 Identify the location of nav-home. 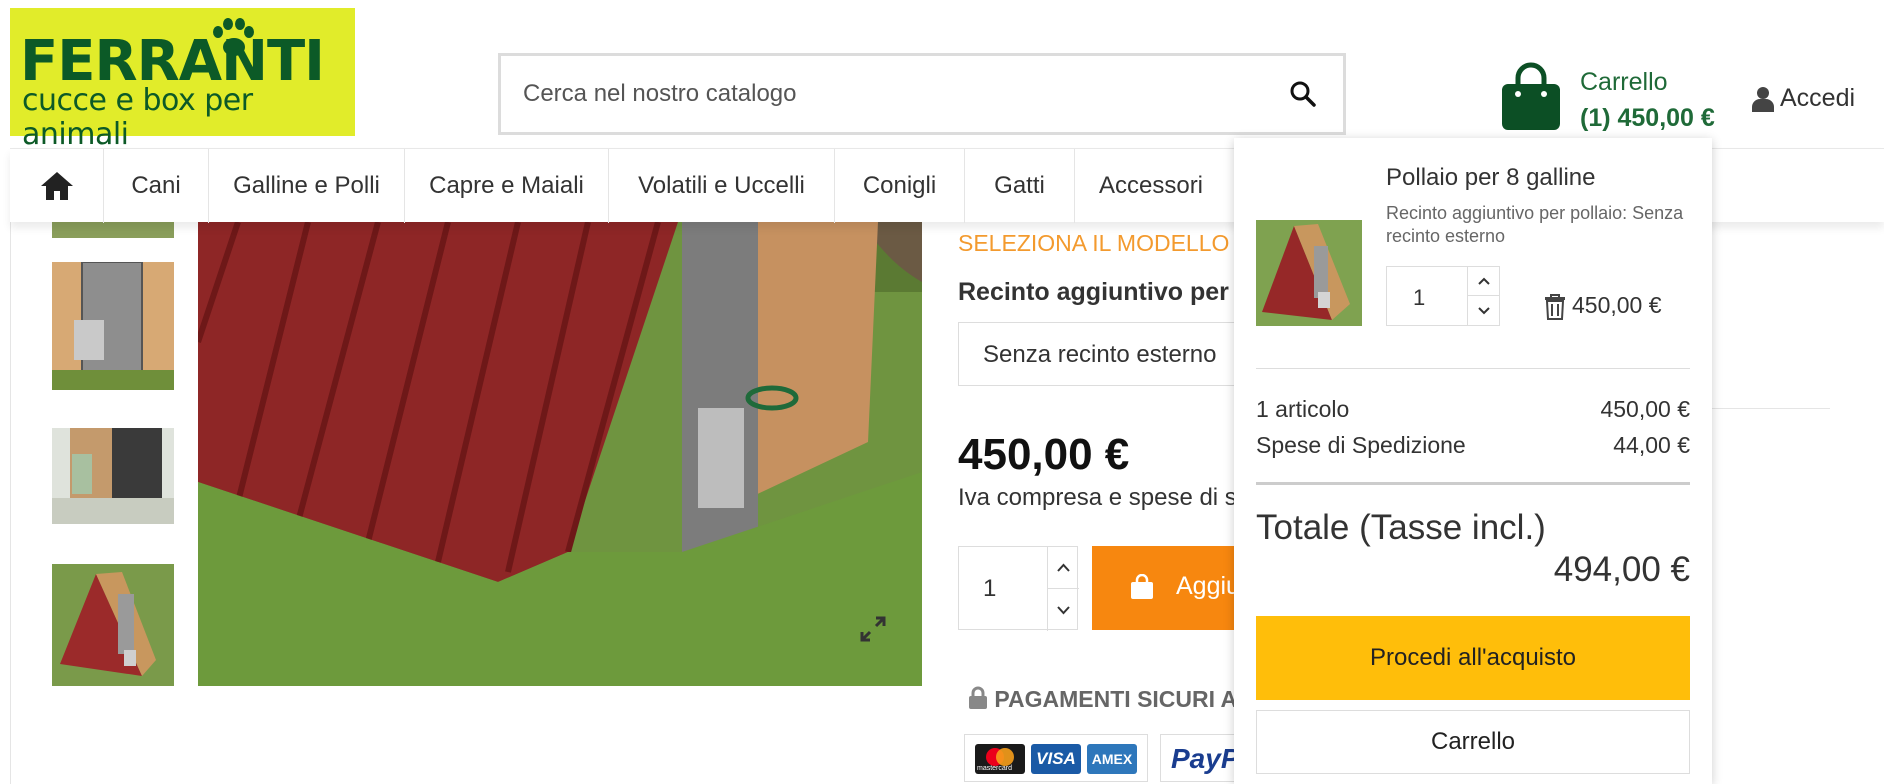
(57, 186).